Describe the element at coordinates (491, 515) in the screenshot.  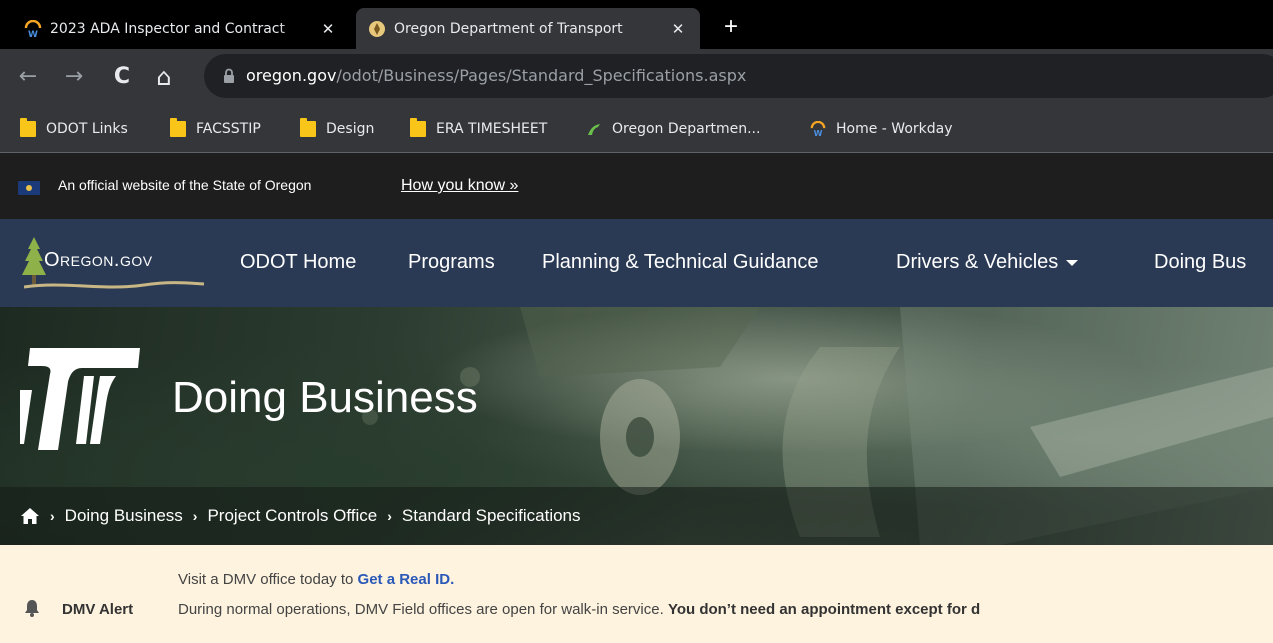
I see `breadcrumb-standard-specifications: Standard Specifications` at that location.